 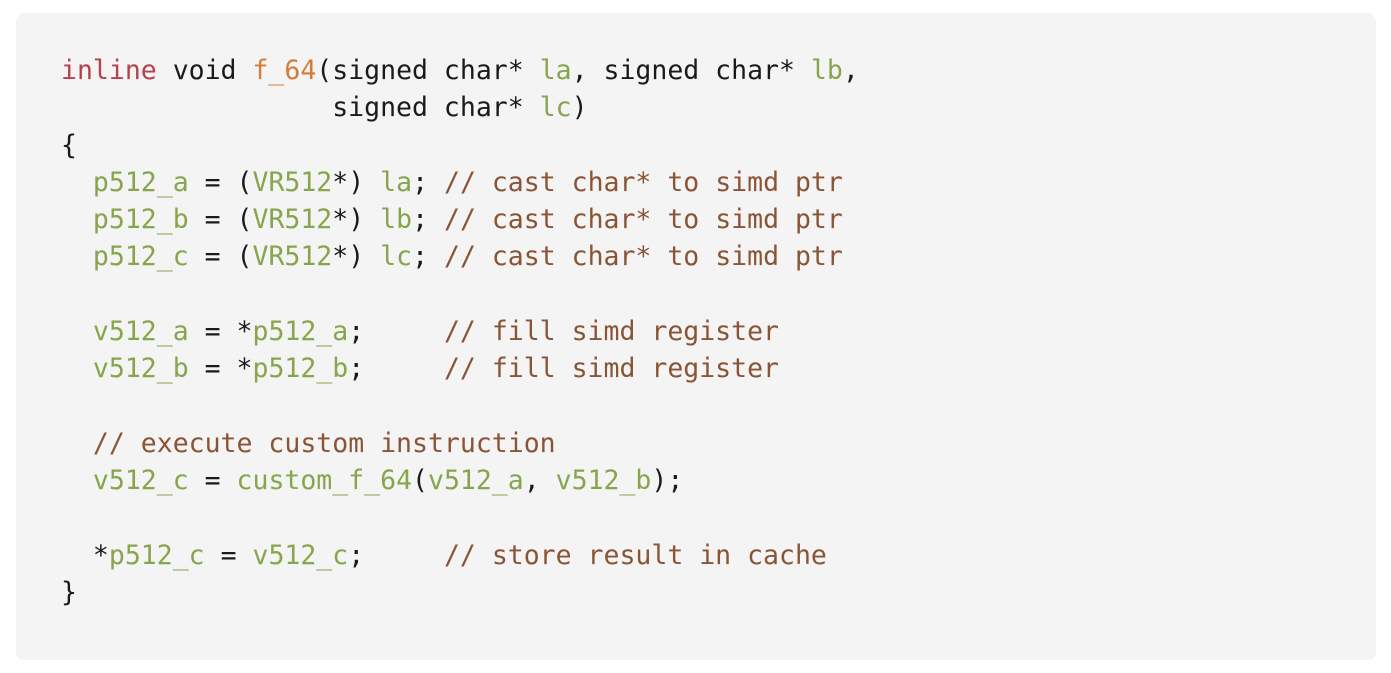 I want to click on punctuation-token: ), so click(x=579, y=108).